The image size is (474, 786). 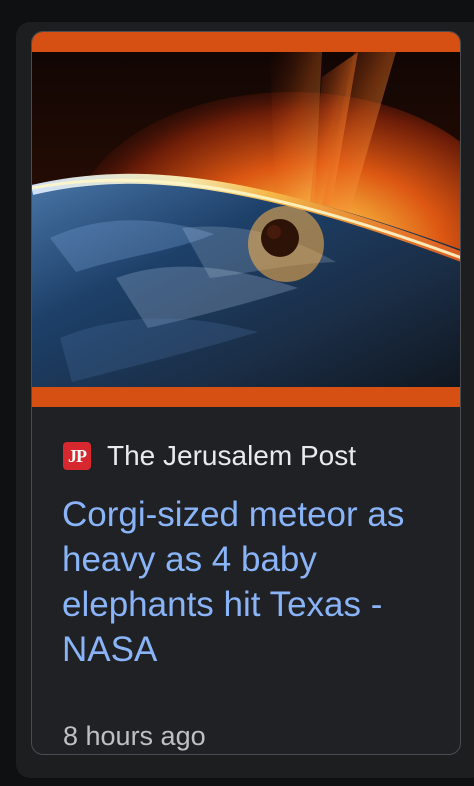 I want to click on source-row: JP The Jerusalem Post, so click(x=209, y=456).